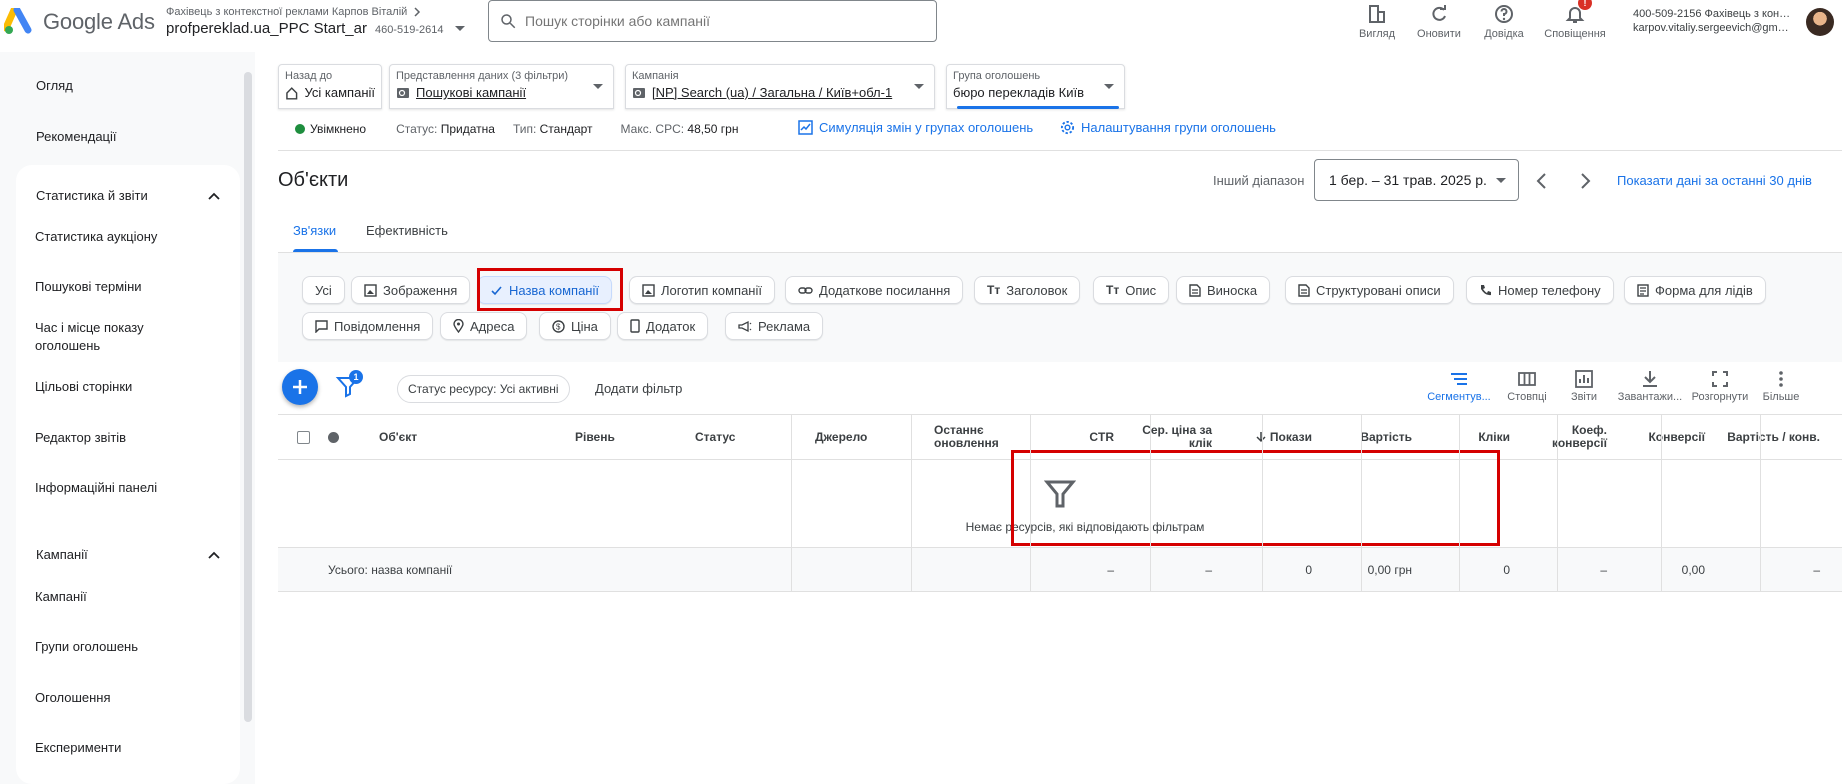  I want to click on sidebar-item-ads: Оголошення, so click(120, 698).